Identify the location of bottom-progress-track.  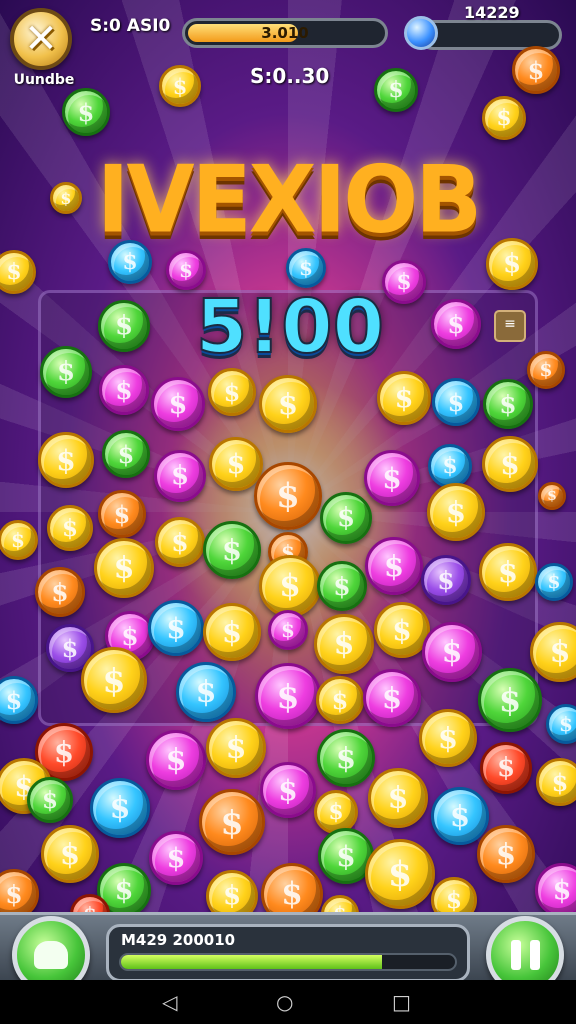
(288, 962).